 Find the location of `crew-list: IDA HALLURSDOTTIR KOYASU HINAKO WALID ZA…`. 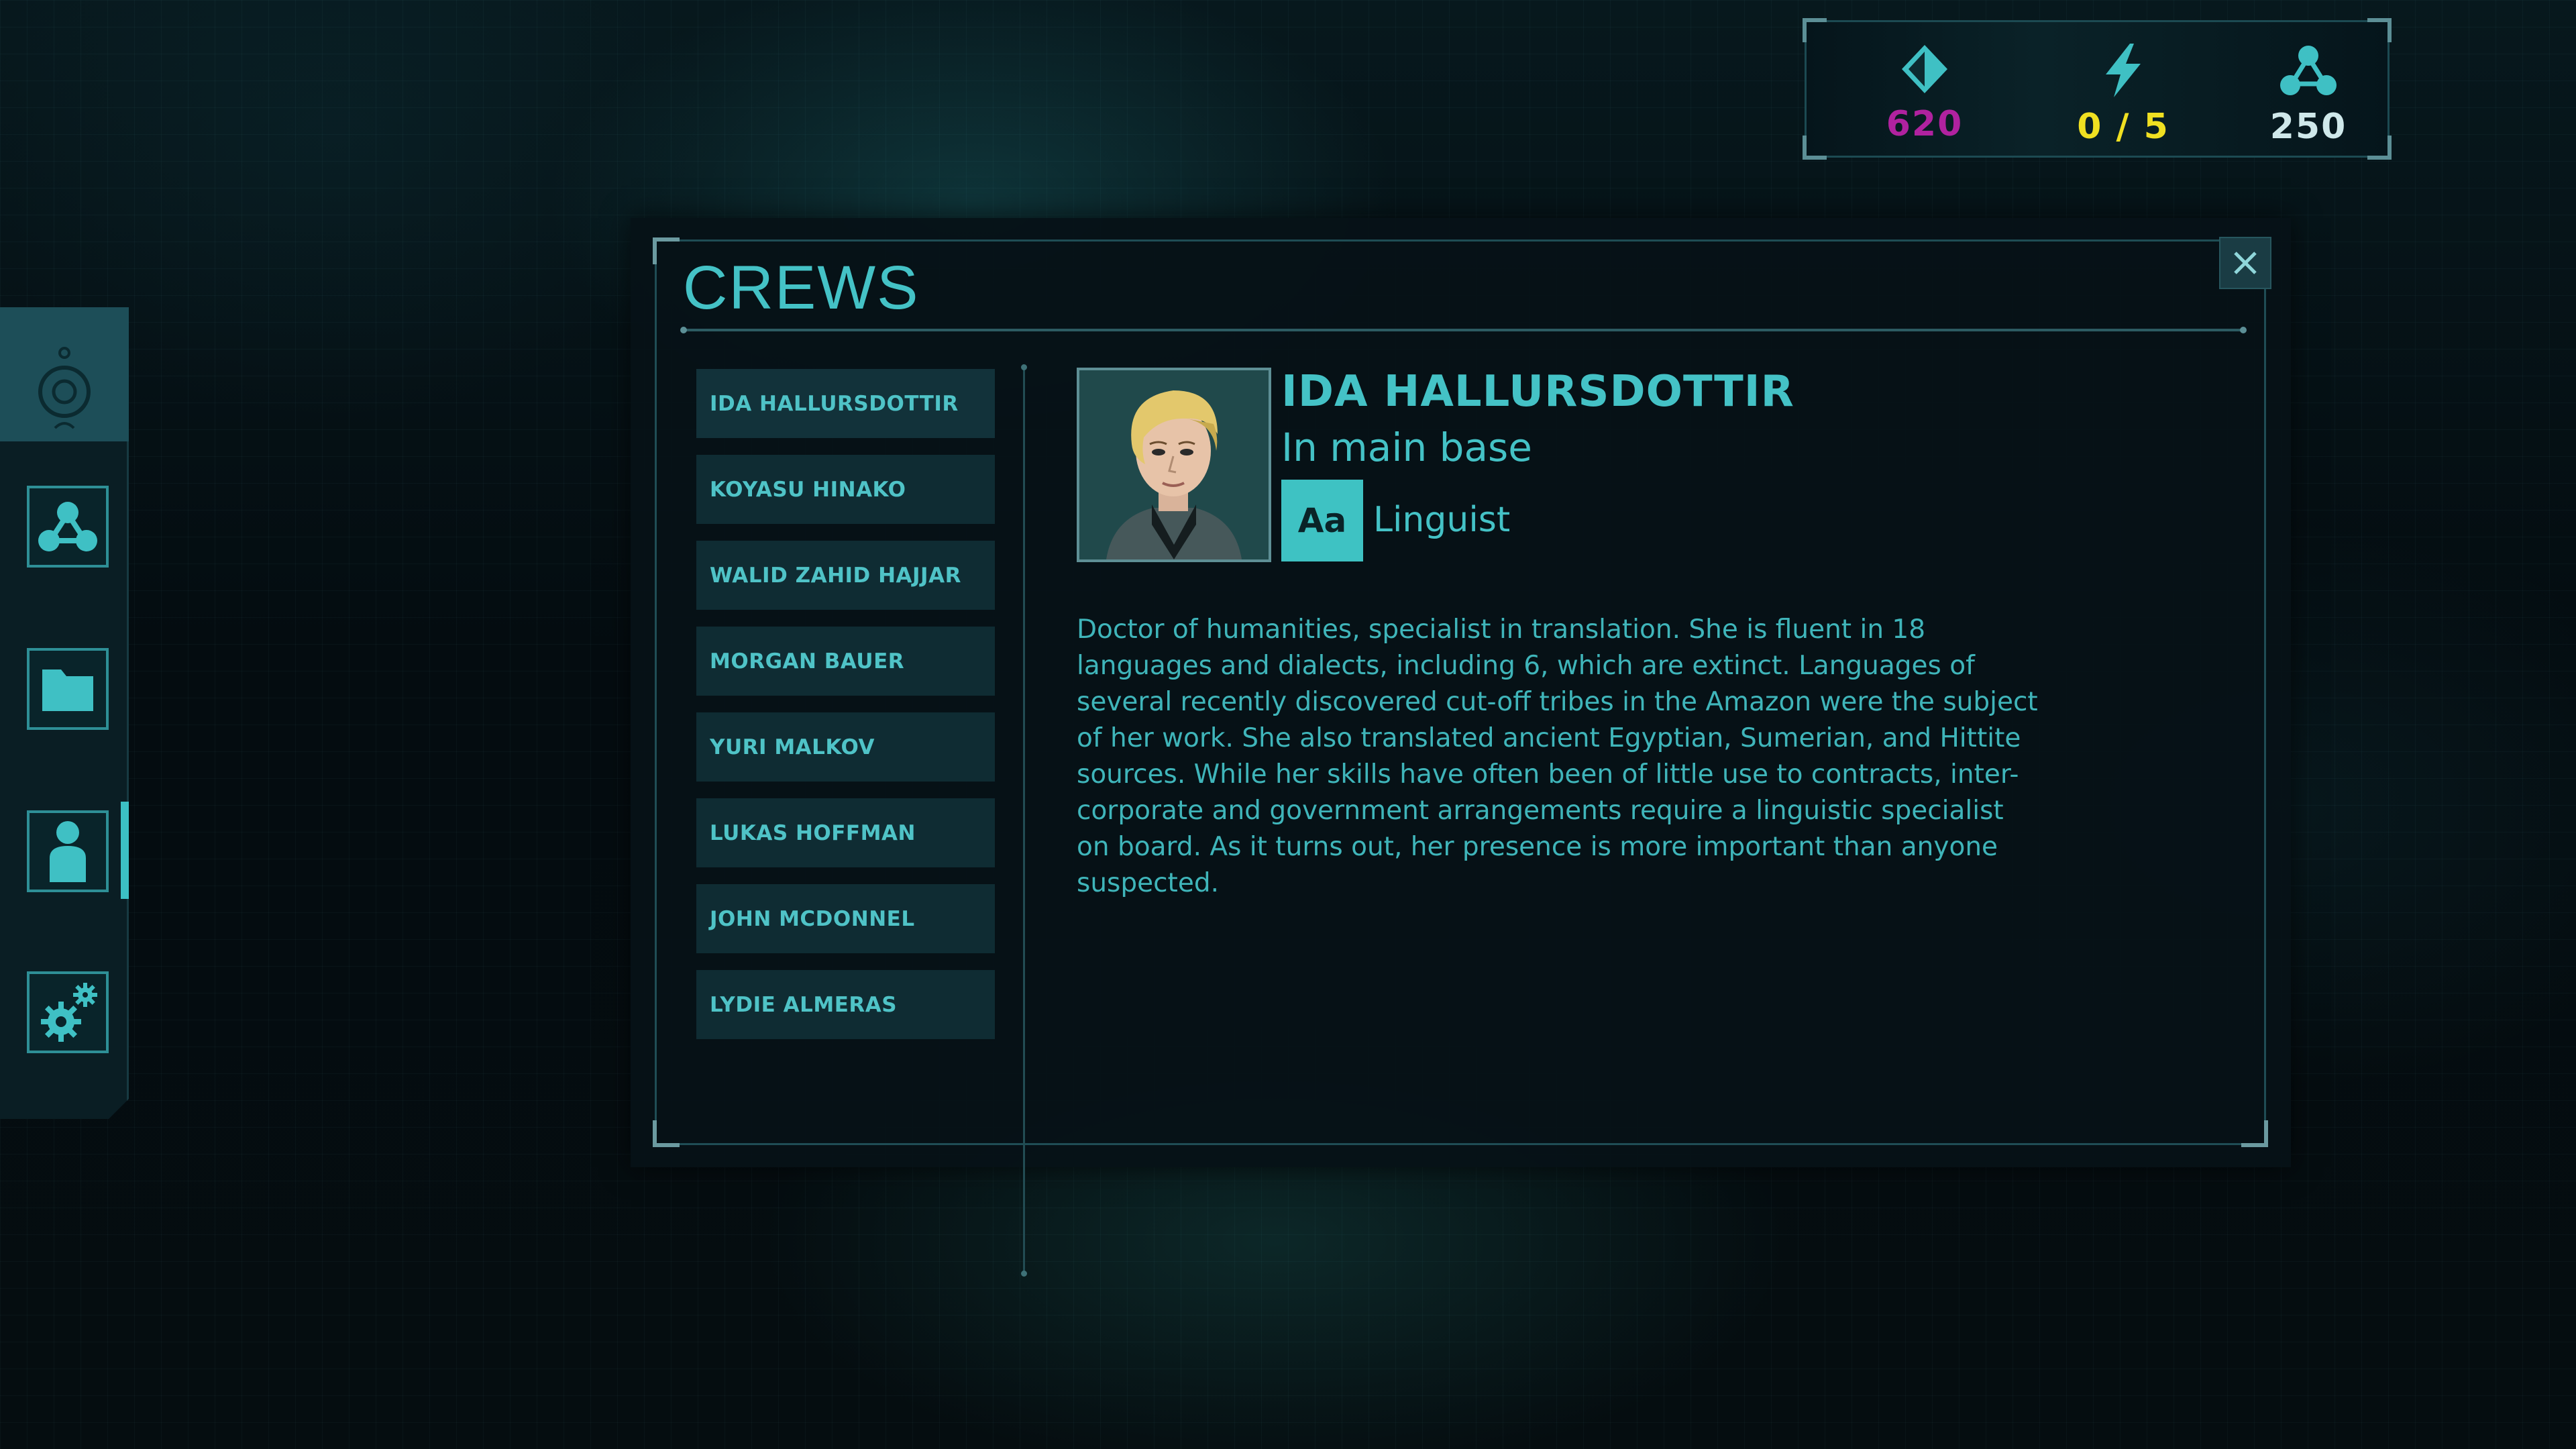

crew-list: IDA HALLURSDOTTIR KOYASU HINAKO WALID ZA… is located at coordinates (845, 712).